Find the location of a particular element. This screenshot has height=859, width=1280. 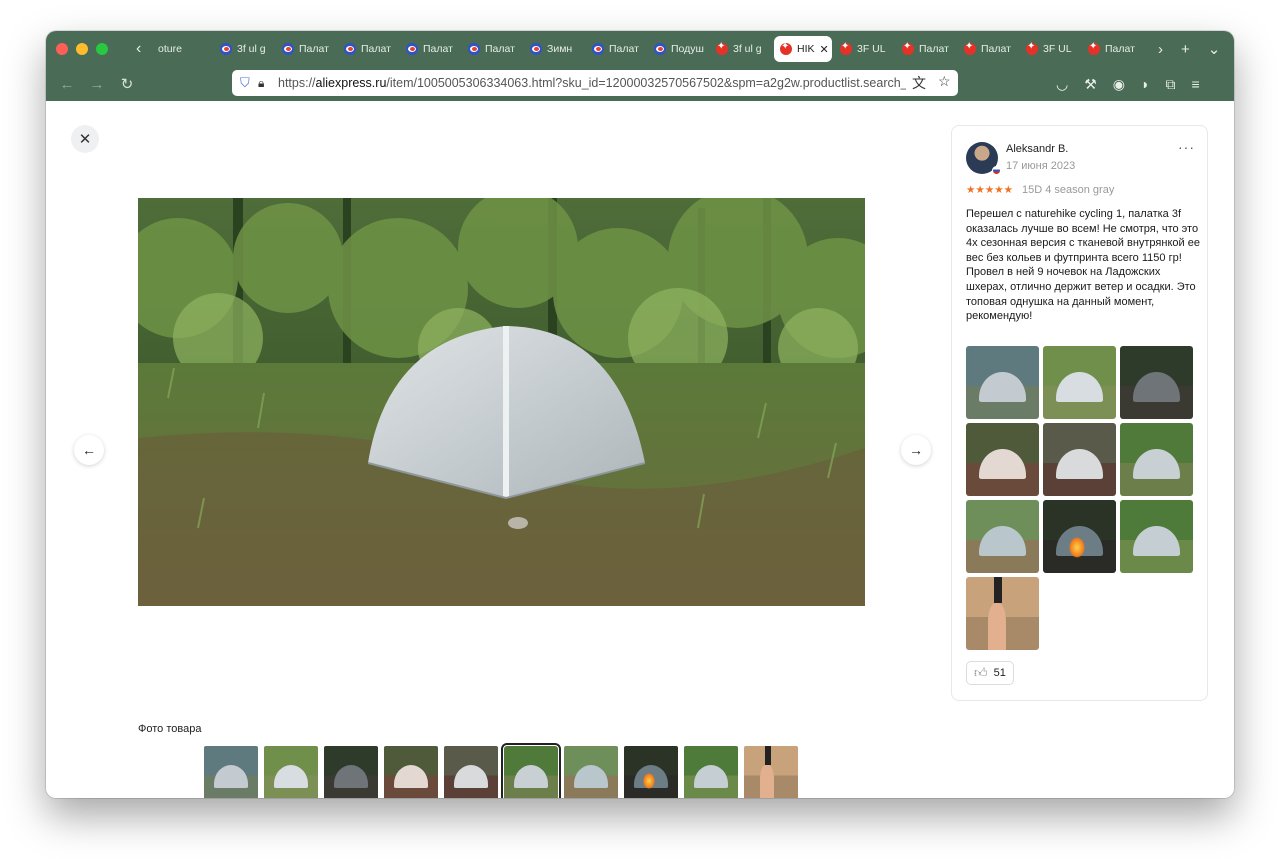

next-photo-button: → is located at coordinates (916, 450).